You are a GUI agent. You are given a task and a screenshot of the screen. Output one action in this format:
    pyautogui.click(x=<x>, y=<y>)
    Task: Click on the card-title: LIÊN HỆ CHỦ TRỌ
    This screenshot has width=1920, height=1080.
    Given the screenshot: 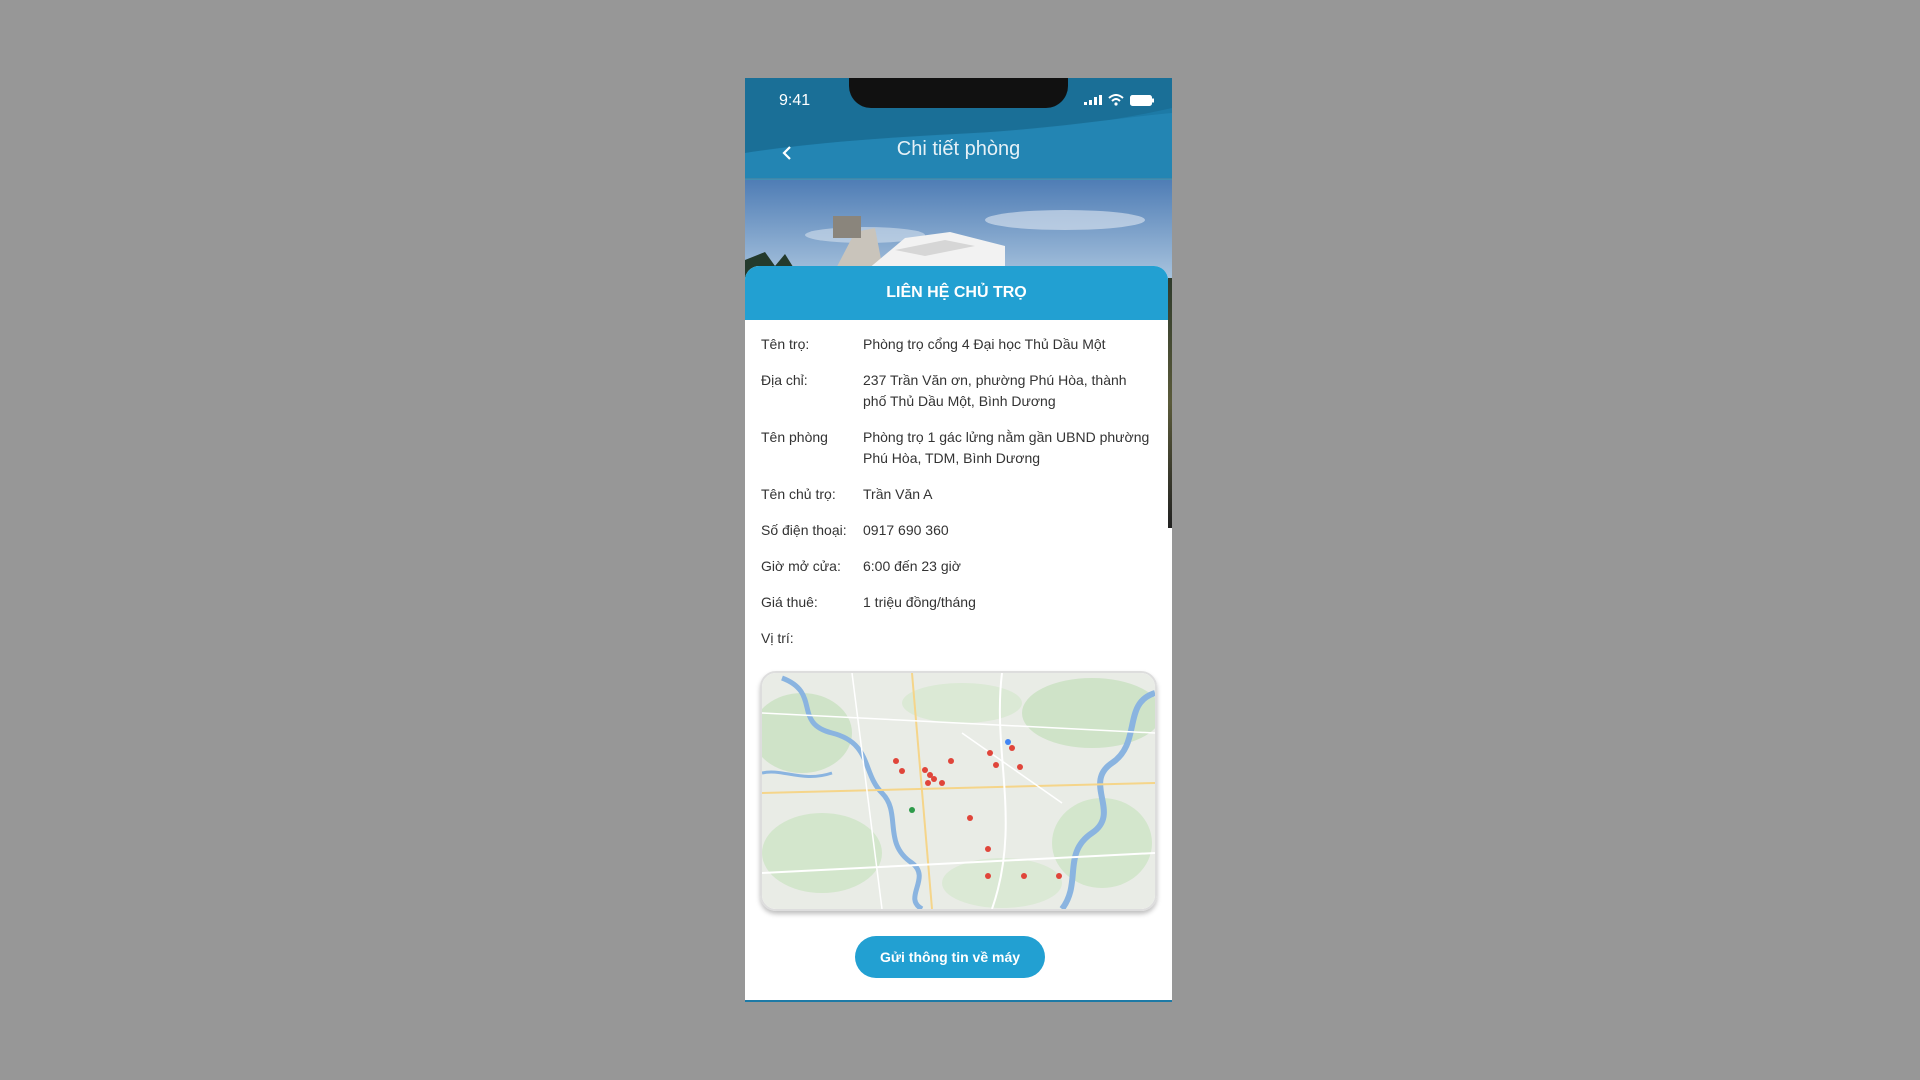 What is the action you would take?
    pyautogui.click(x=956, y=293)
    